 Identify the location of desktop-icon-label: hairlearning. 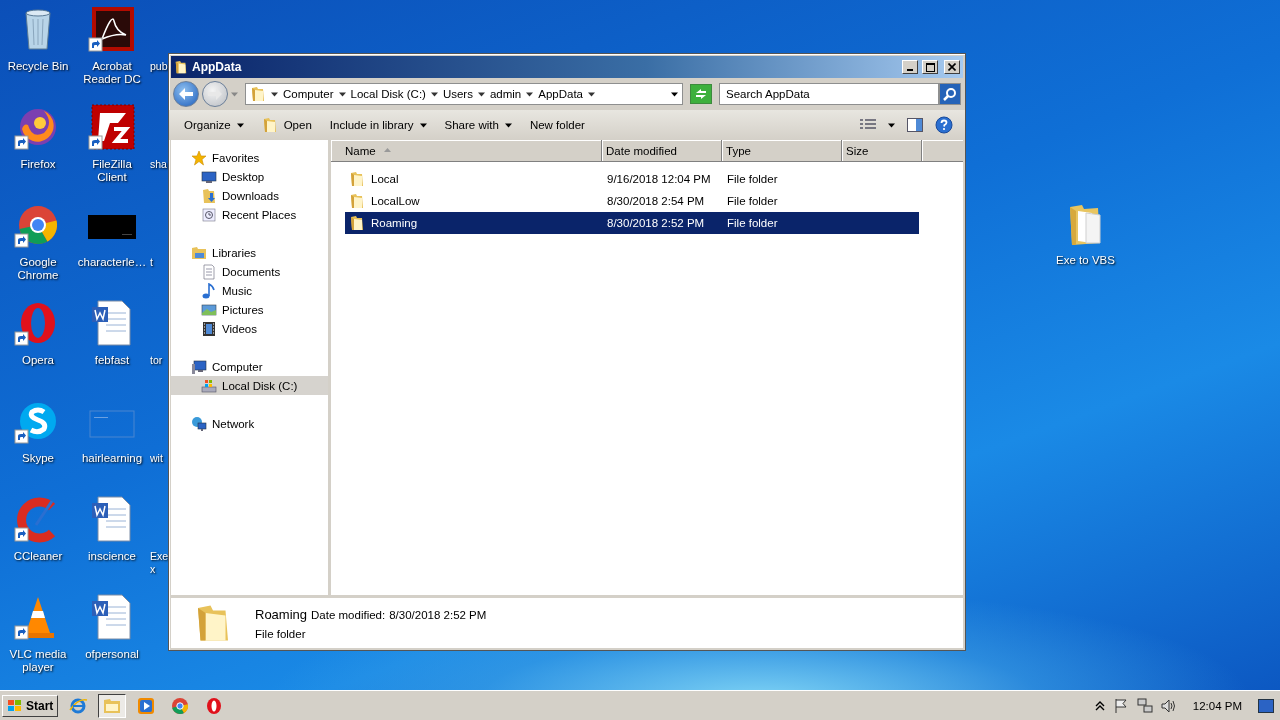
(112, 458).